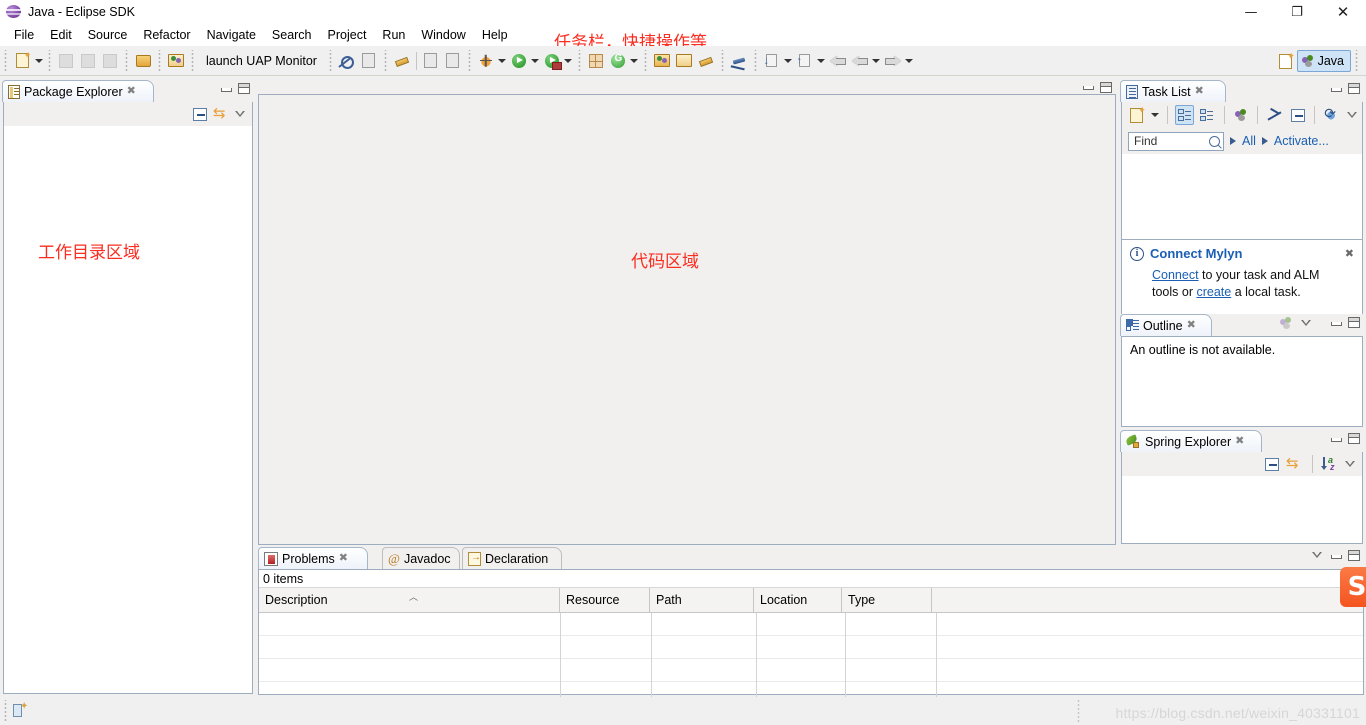 The image size is (1366, 725). I want to click on filter-all-arrow-icon, so click(1233, 141).